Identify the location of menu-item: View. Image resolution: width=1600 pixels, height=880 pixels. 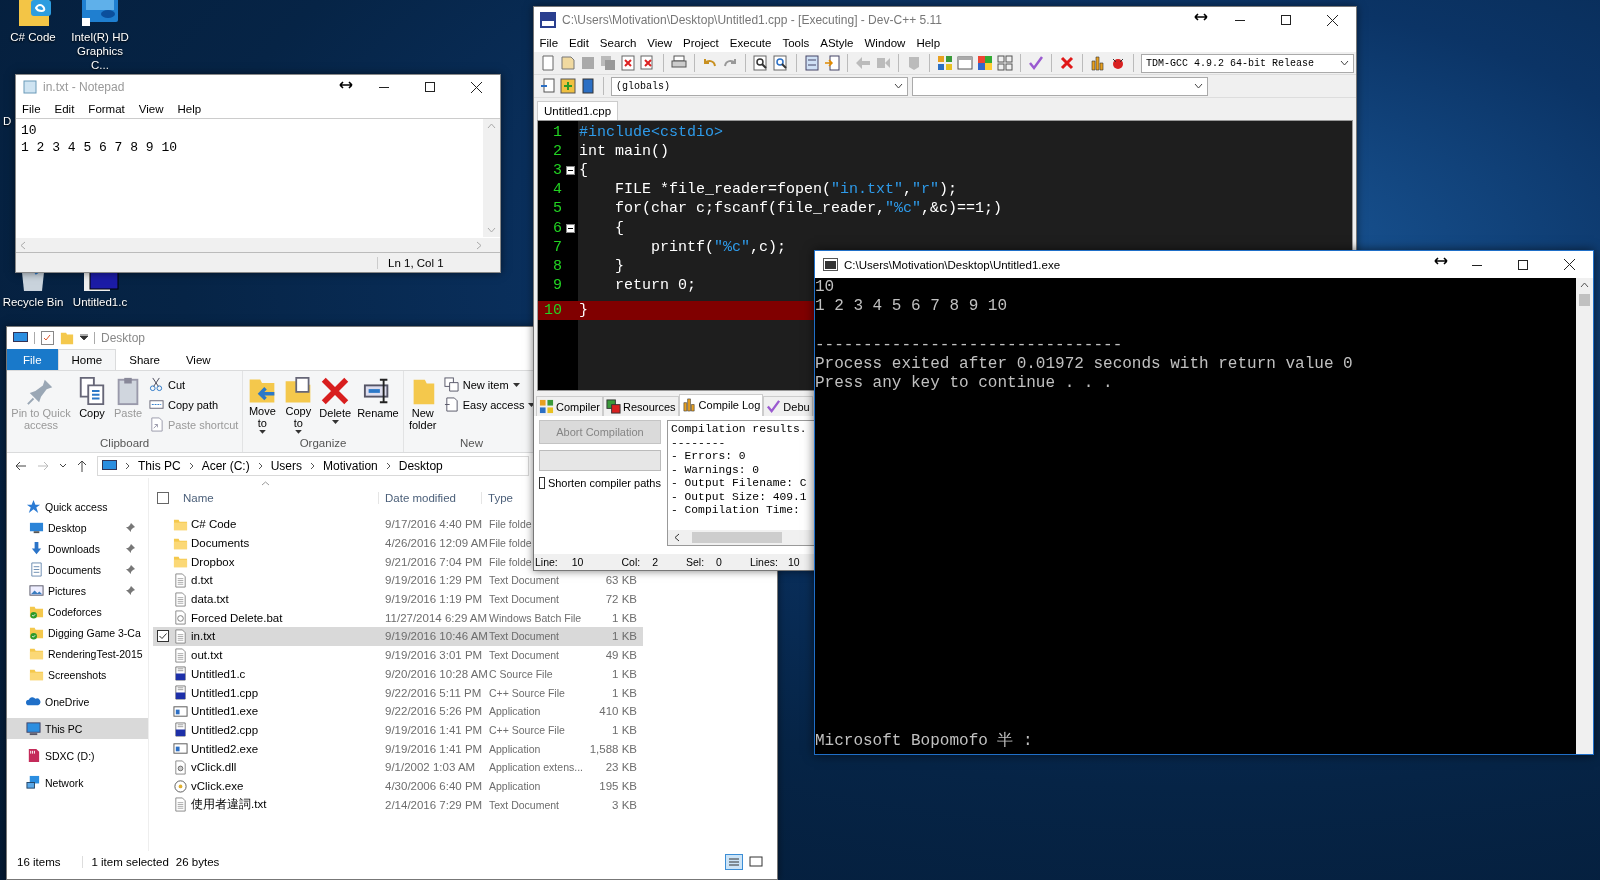
(659, 42).